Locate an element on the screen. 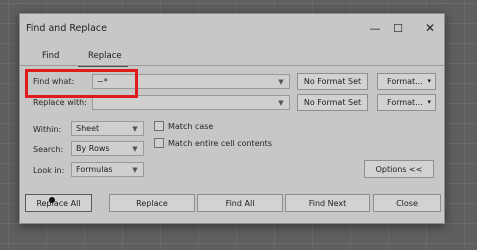  dialog-title: Find and Replace is located at coordinates (66, 28).